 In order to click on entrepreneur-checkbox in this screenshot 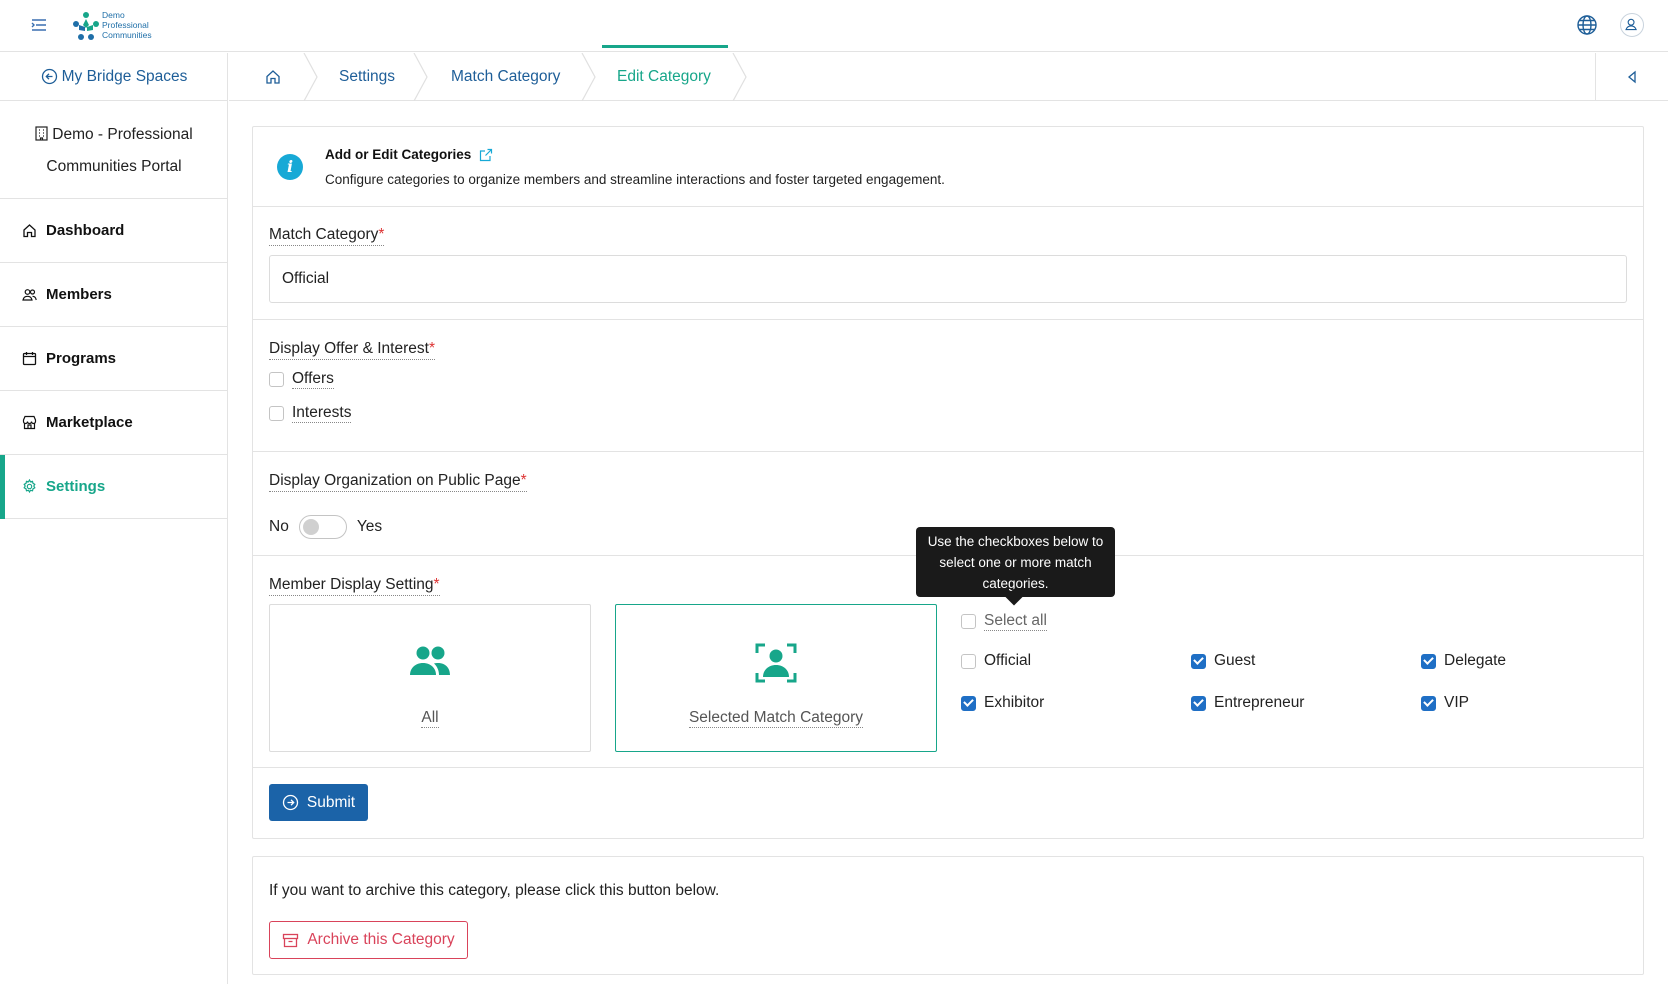, I will do `click(1198, 703)`.